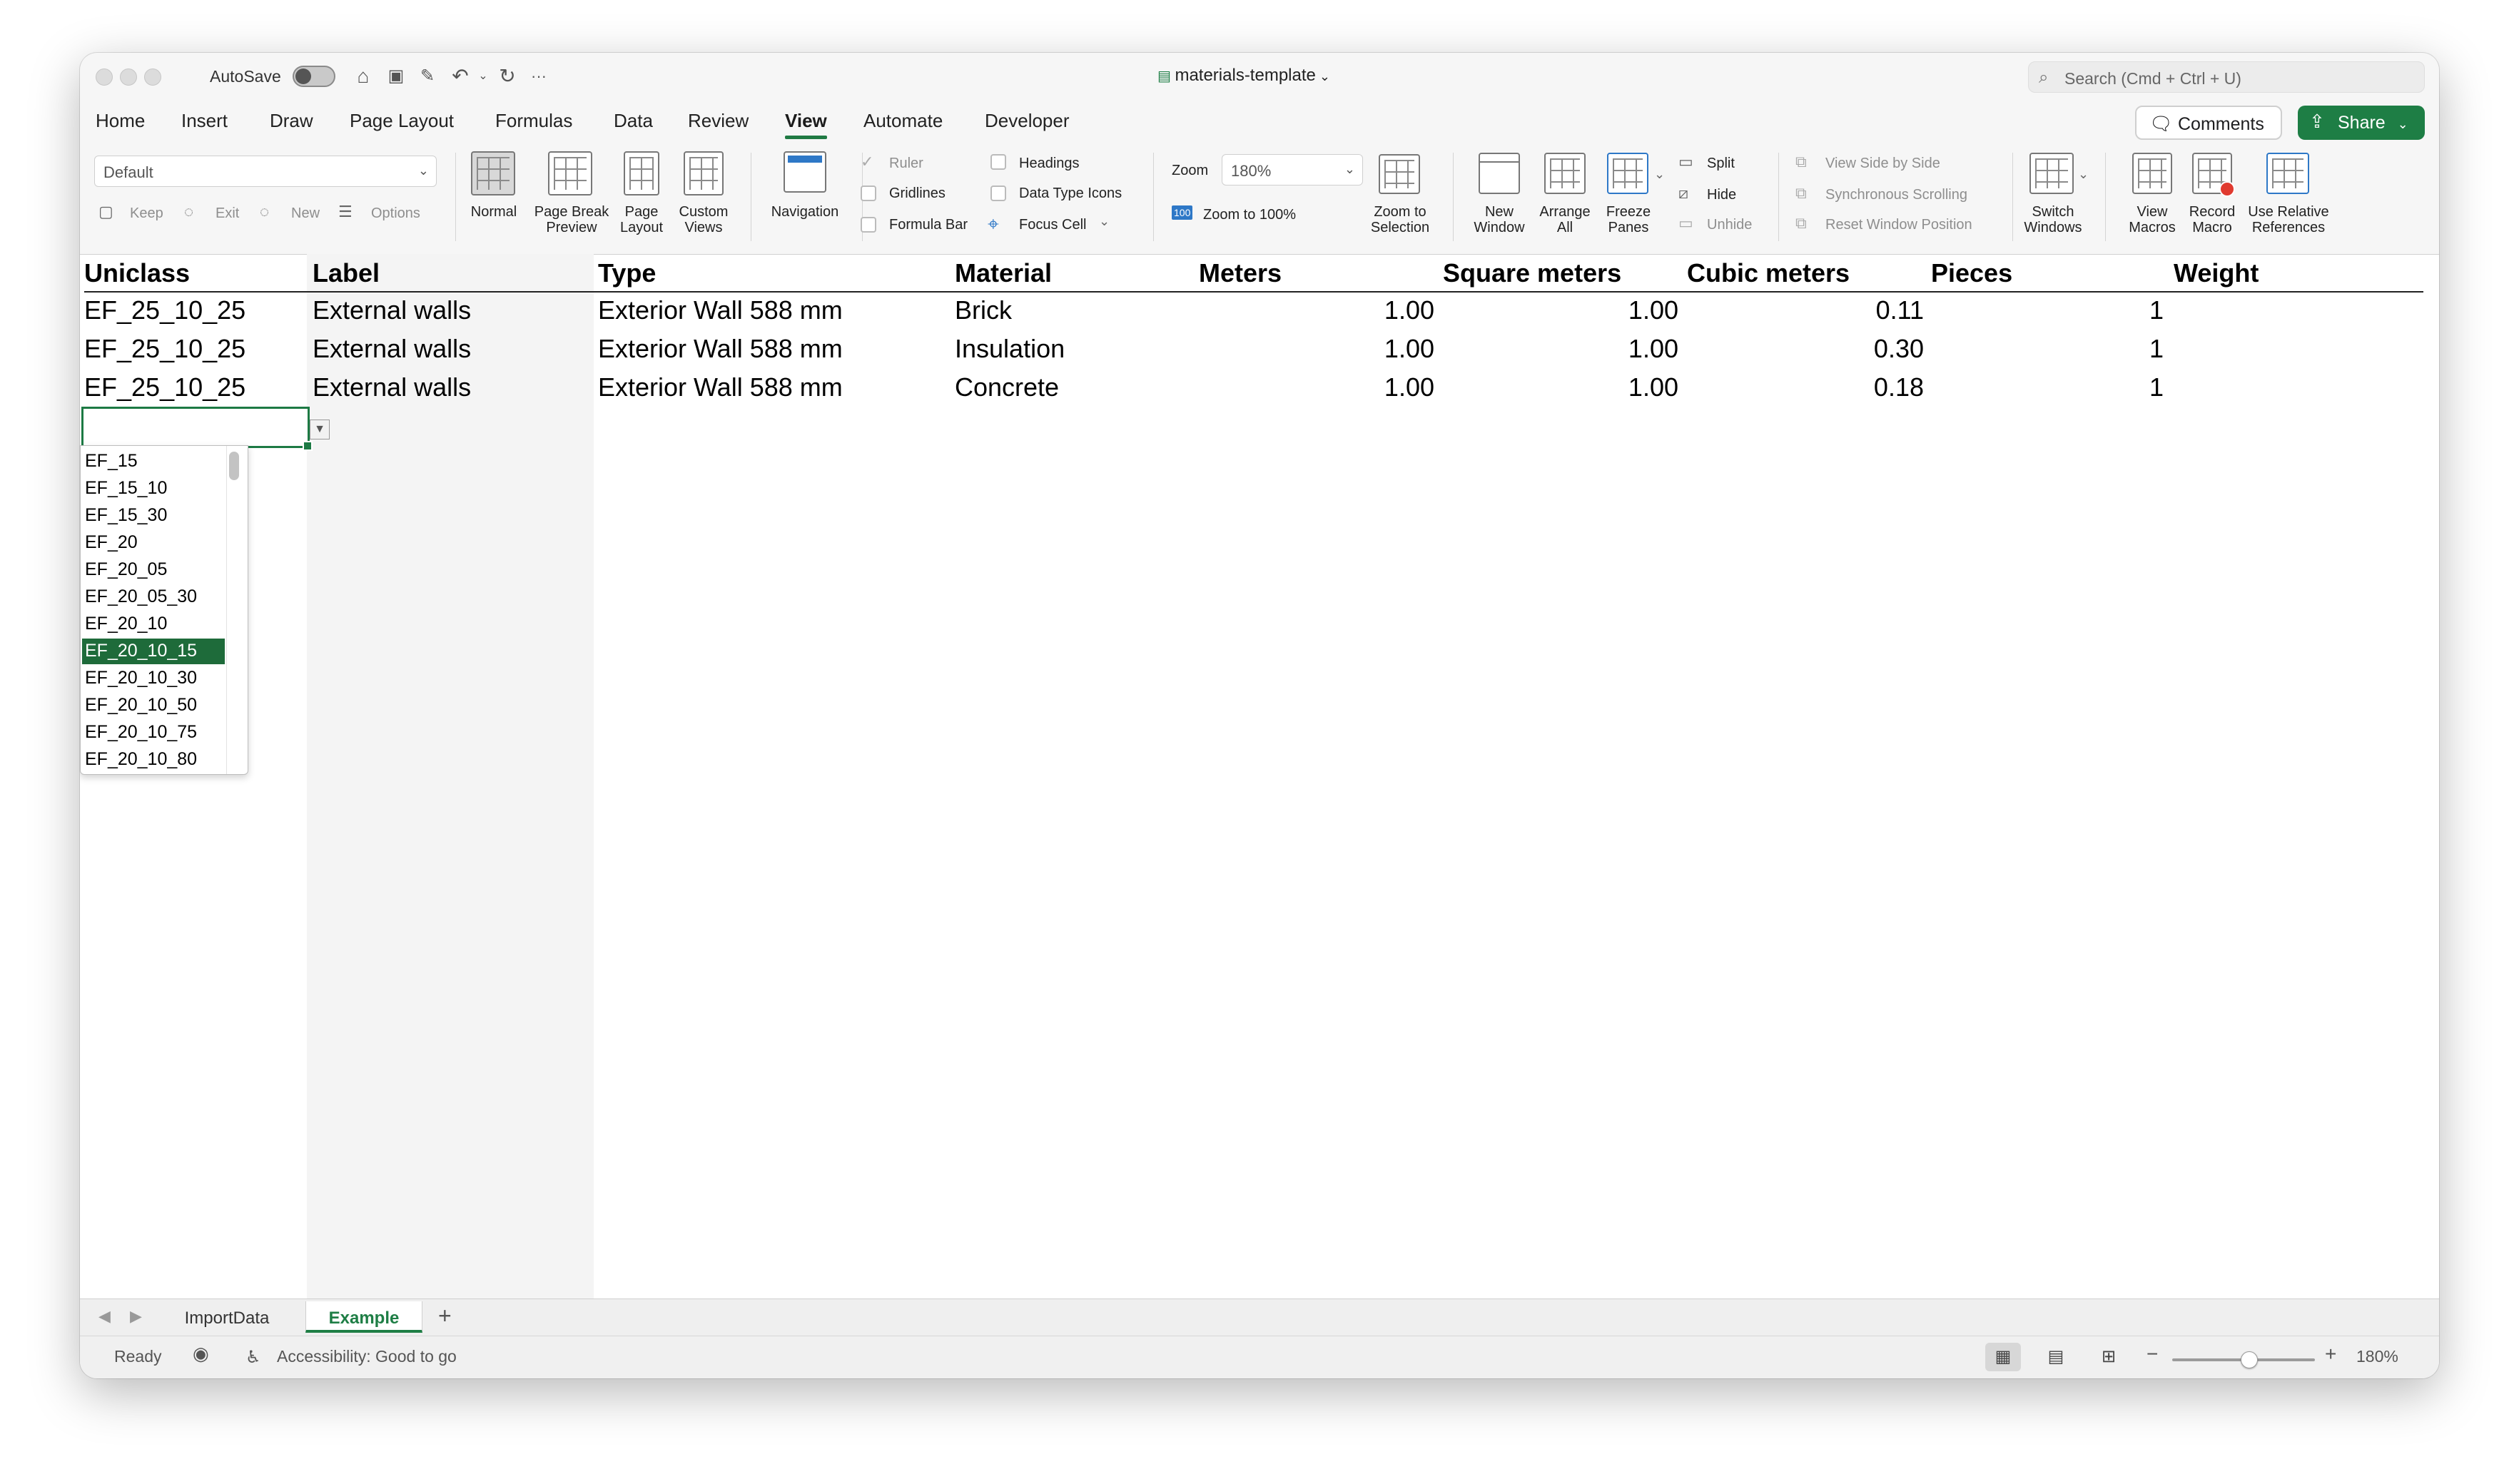  Describe the element at coordinates (120, 121) in the screenshot. I see `tab-home: Home` at that location.